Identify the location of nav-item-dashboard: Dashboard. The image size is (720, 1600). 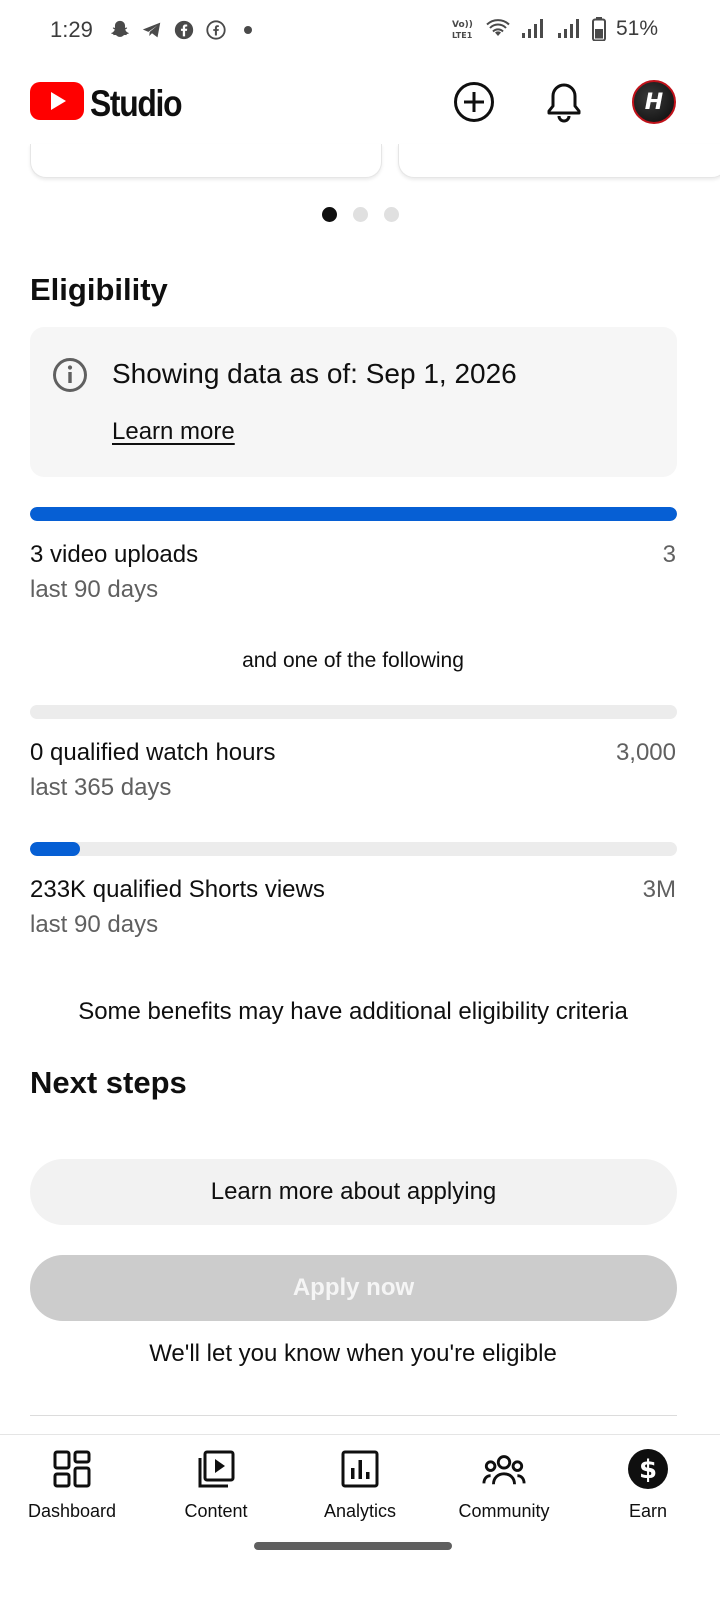
(72, 1487).